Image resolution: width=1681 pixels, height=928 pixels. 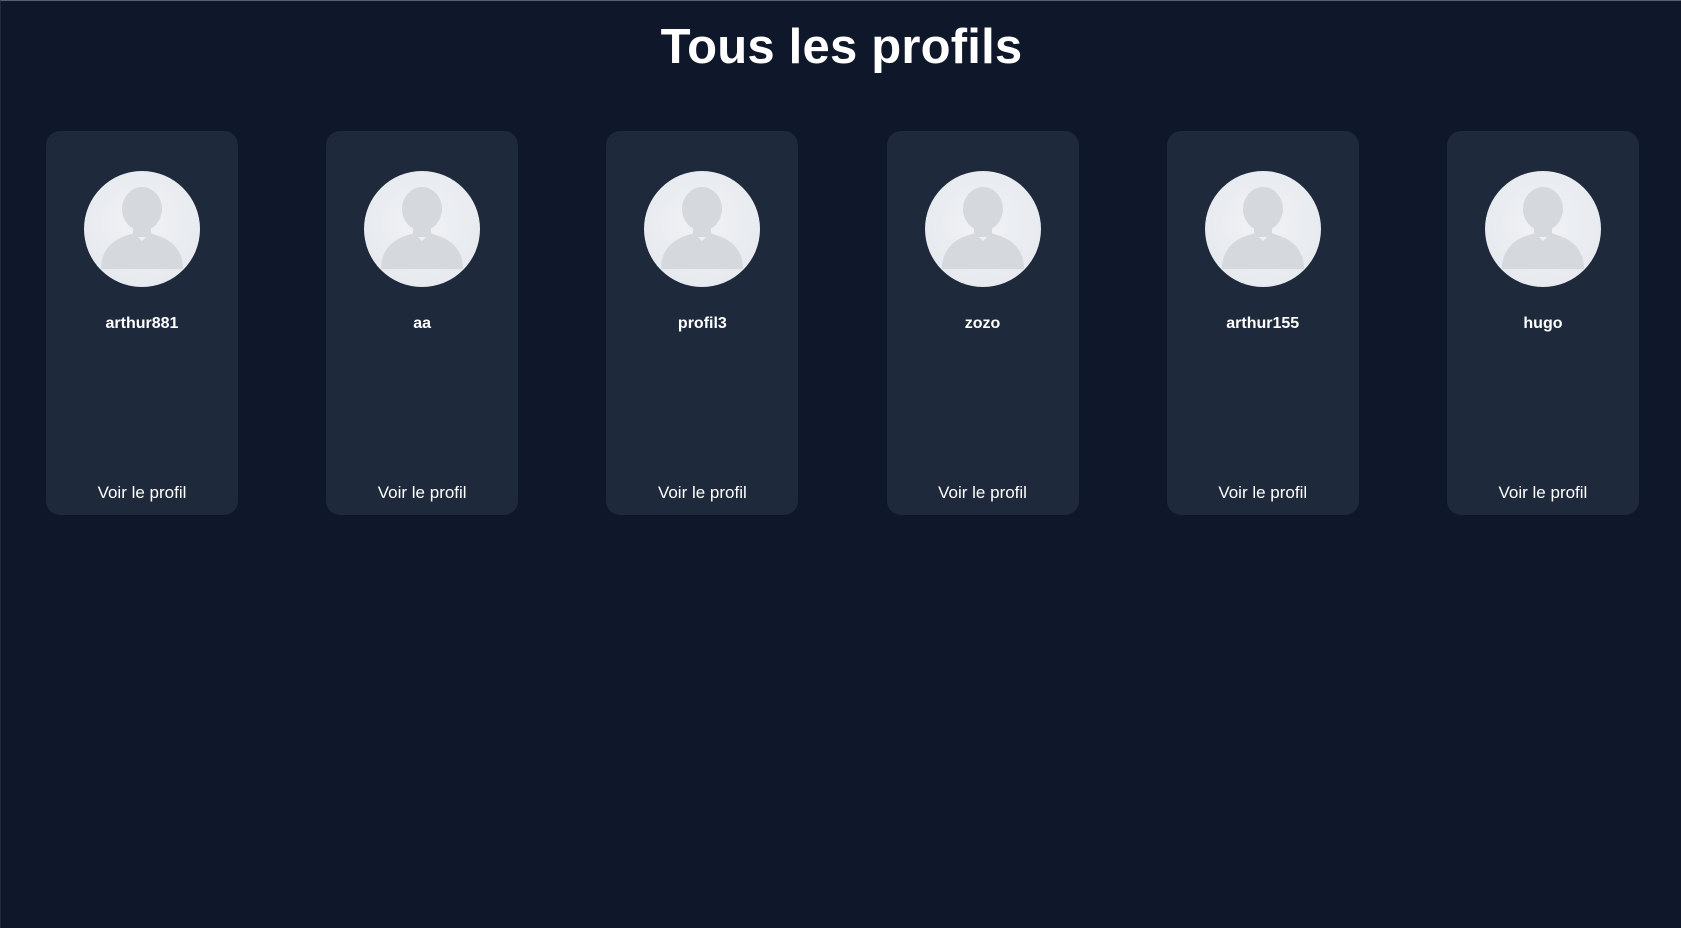 What do you see at coordinates (841, 47) in the screenshot?
I see `page-title: Tous les profils` at bounding box center [841, 47].